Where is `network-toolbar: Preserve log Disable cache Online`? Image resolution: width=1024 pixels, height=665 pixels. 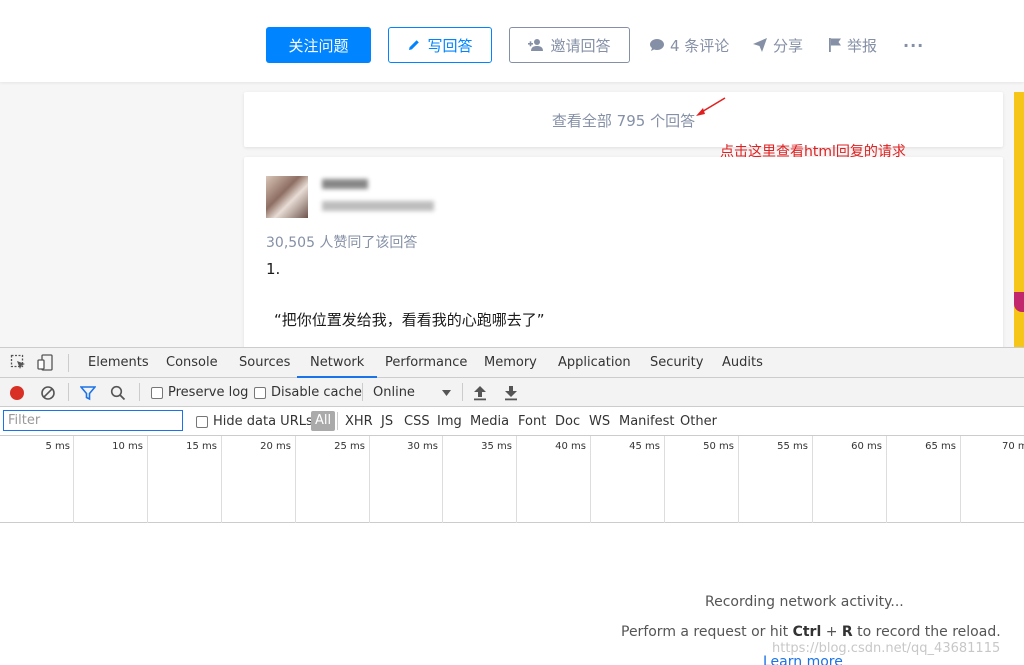 network-toolbar: Preserve log Disable cache Online is located at coordinates (512, 392).